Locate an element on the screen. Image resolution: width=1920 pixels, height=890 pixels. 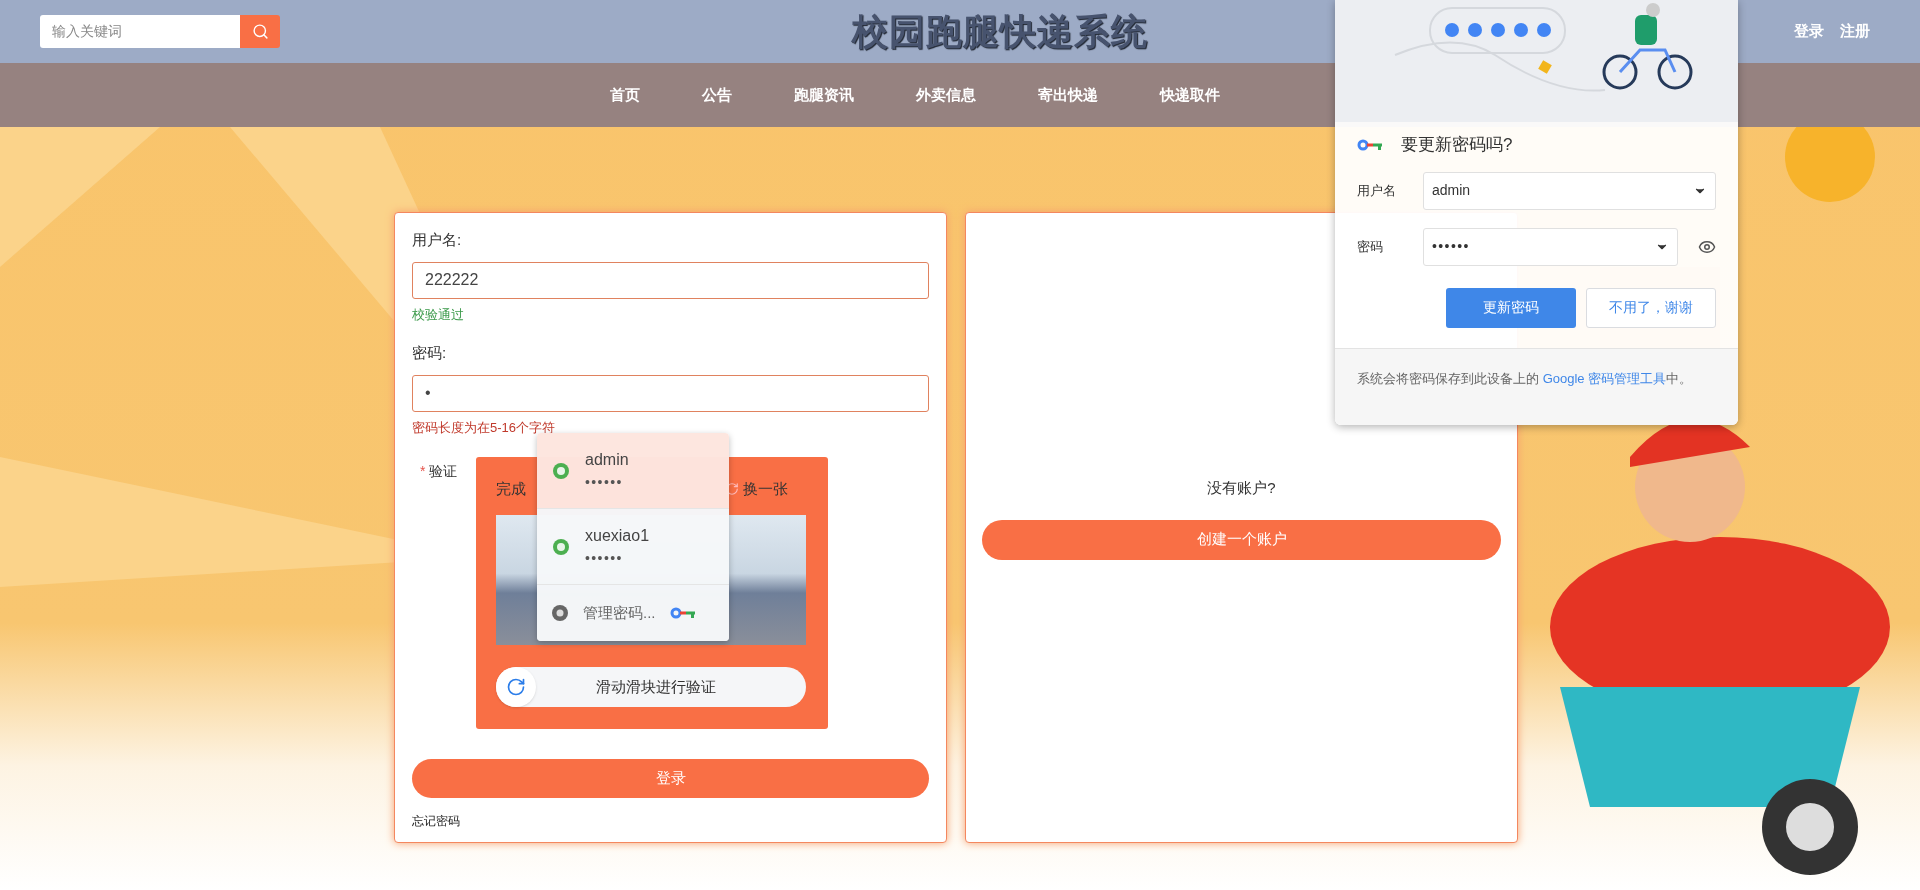
nav-link: 外卖信息 is located at coordinates (946, 95).